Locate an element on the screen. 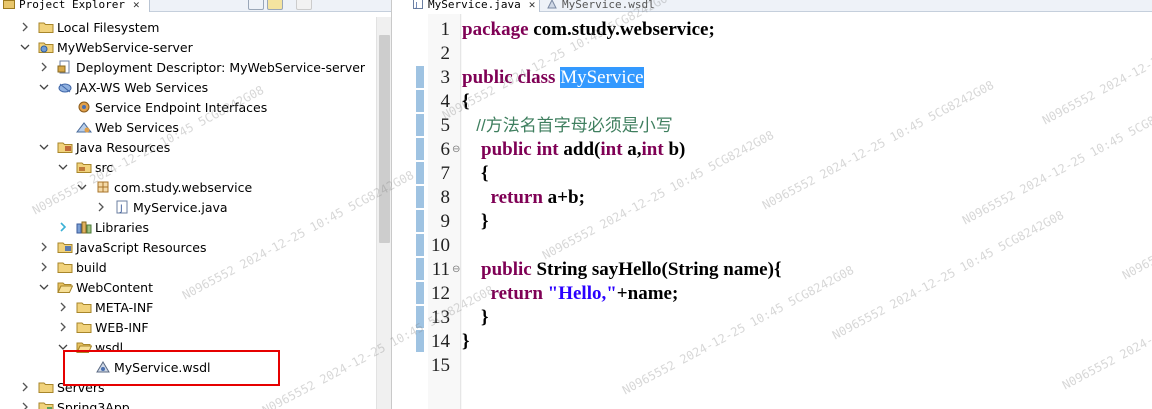 The width and height of the screenshot is (1152, 409). tab-myservice-java: J MyService.java ✕ is located at coordinates (474, 6).